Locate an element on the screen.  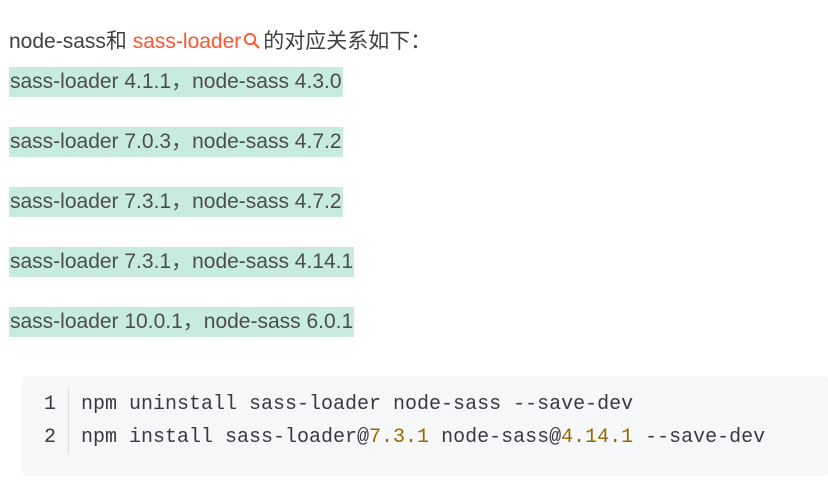
version-pair-text: sass-loader 4.1.1，node-sass 4.3.0 is located at coordinates (176, 82).